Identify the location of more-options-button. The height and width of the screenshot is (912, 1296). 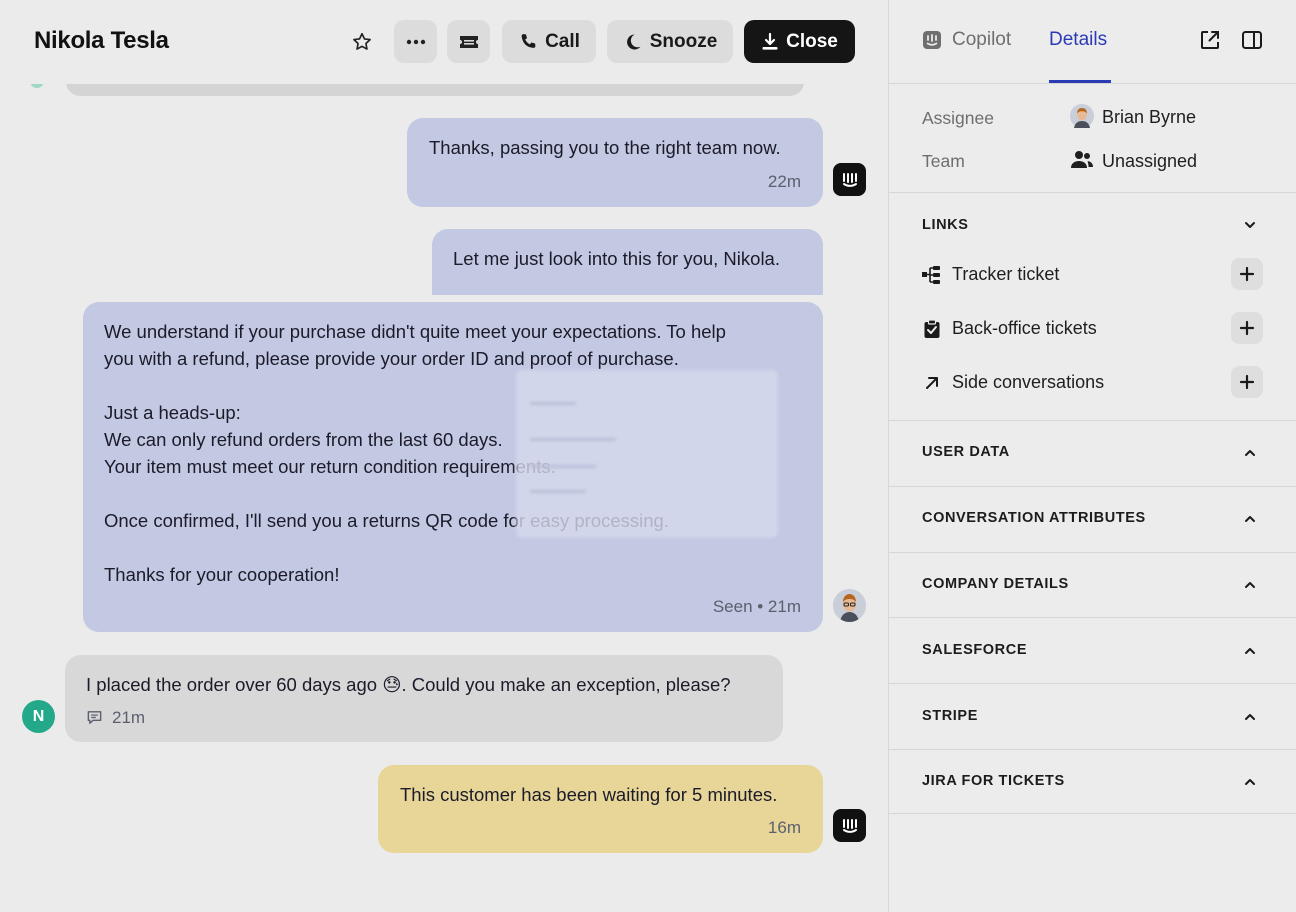
(415, 41).